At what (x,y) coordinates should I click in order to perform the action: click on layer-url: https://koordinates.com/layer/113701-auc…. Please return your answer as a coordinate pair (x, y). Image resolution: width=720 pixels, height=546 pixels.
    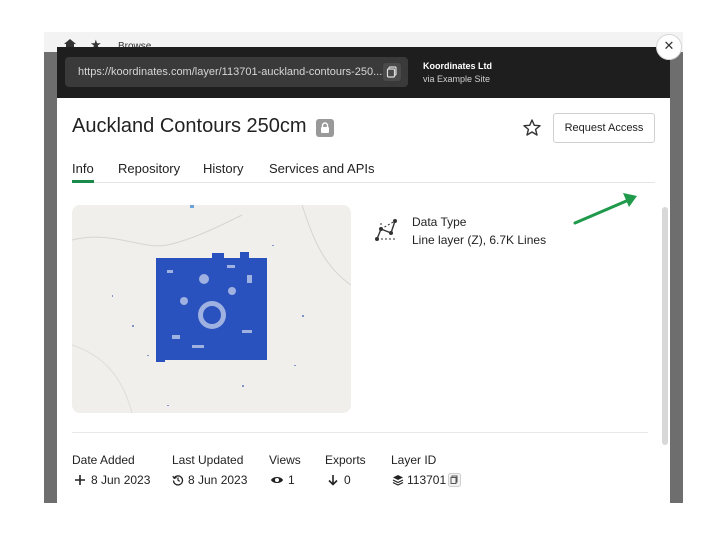
    Looking at the image, I should click on (230, 72).